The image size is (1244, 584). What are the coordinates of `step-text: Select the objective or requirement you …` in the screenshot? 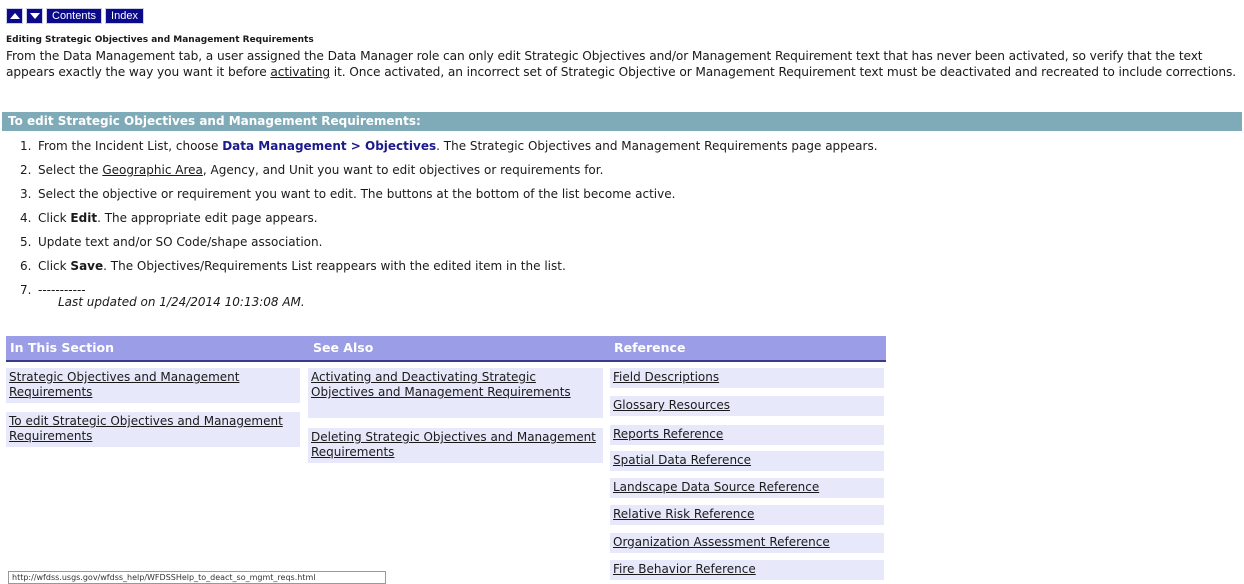 It's located at (357, 194).